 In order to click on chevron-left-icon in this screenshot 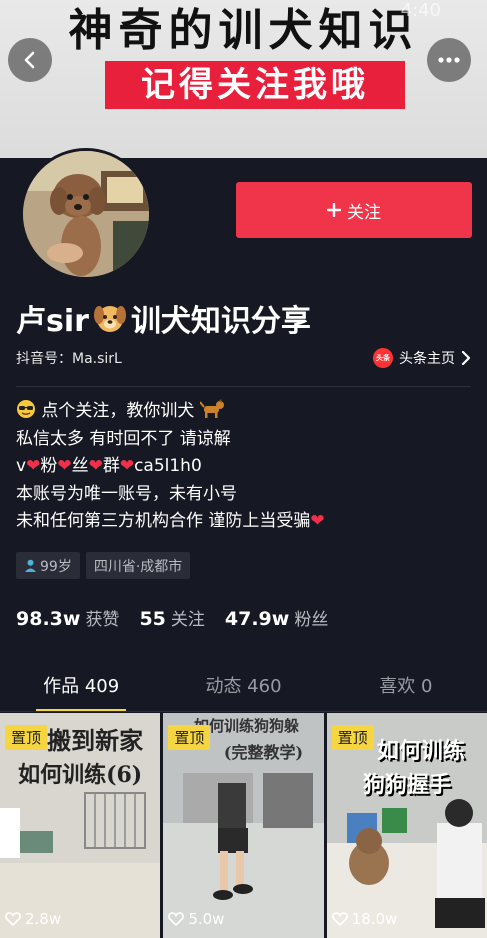, I will do `click(29, 60)`.